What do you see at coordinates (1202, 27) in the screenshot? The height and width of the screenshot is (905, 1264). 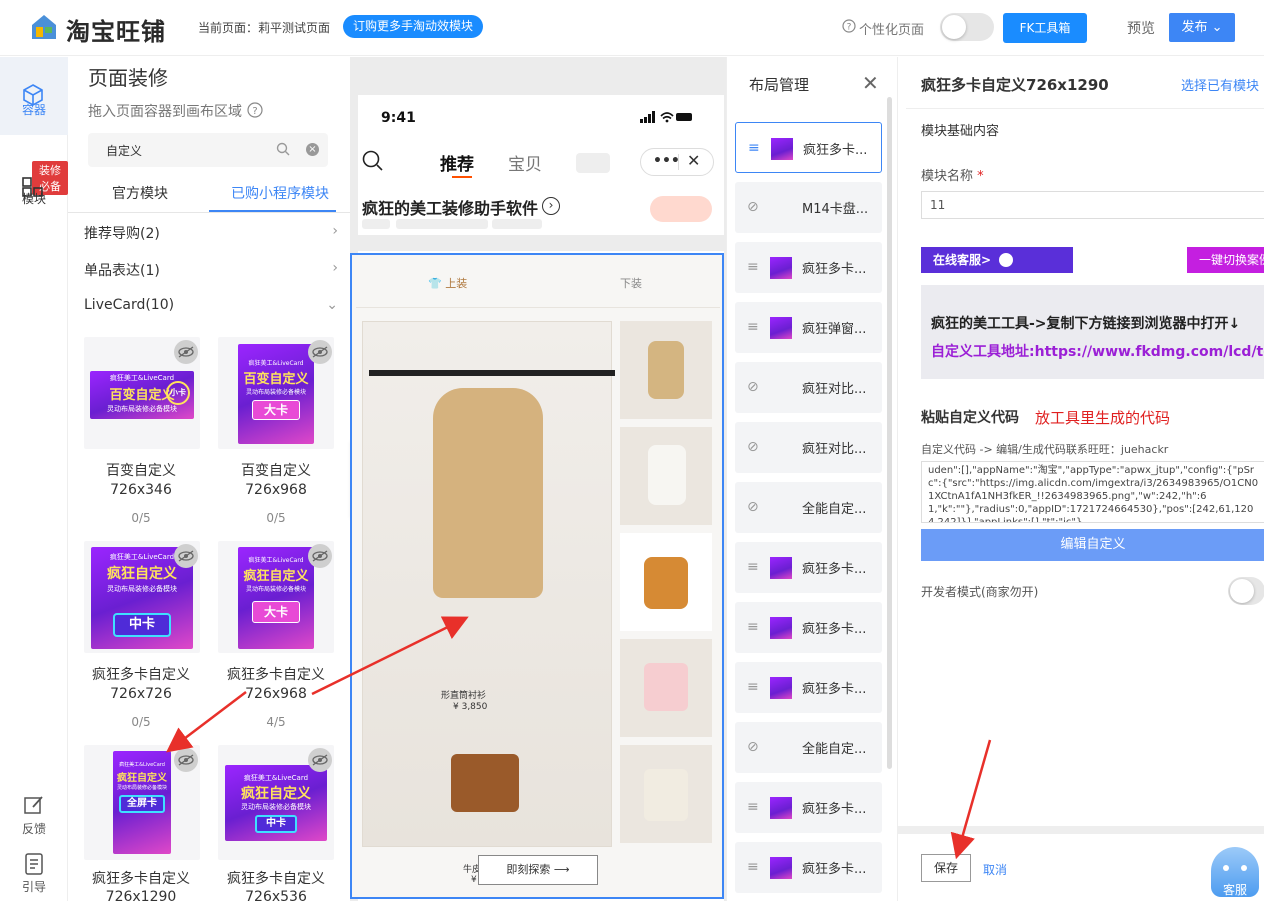 I see `publish-button: 发布 ⌄` at bounding box center [1202, 27].